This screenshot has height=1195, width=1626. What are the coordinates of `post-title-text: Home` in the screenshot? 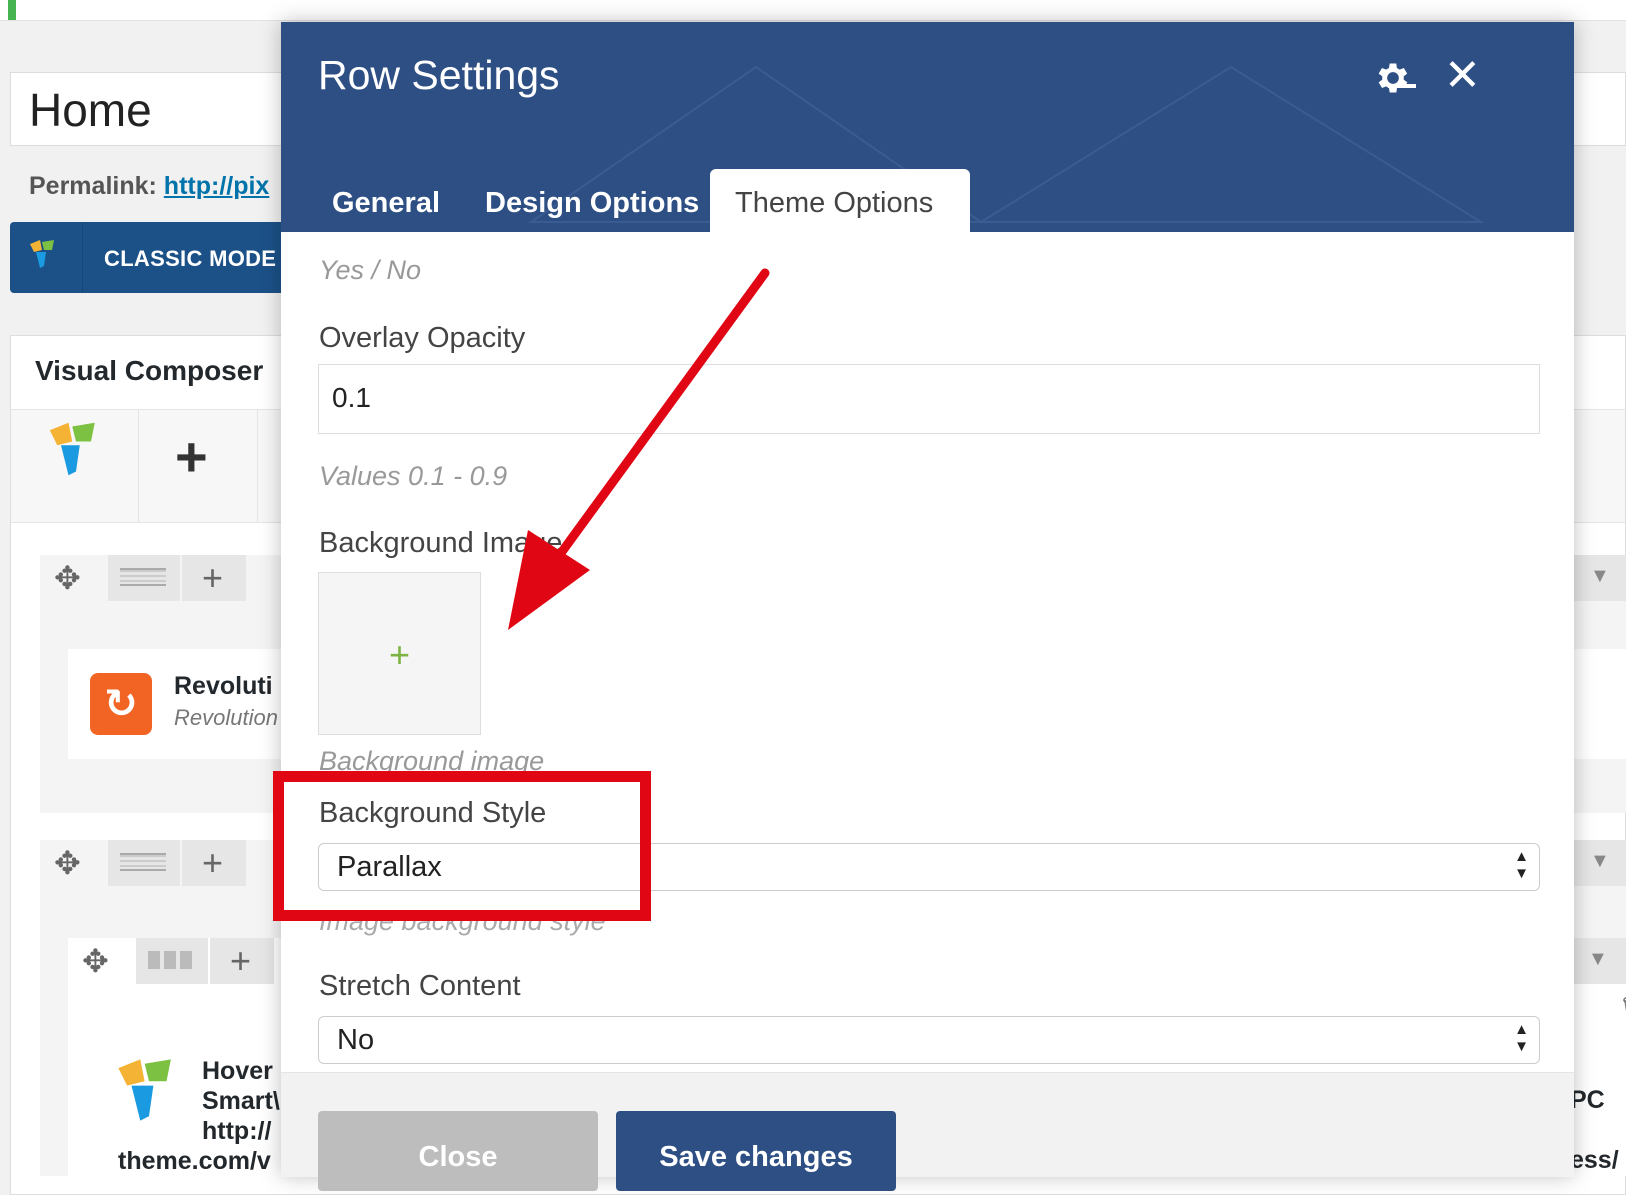 It's located at (90, 110).